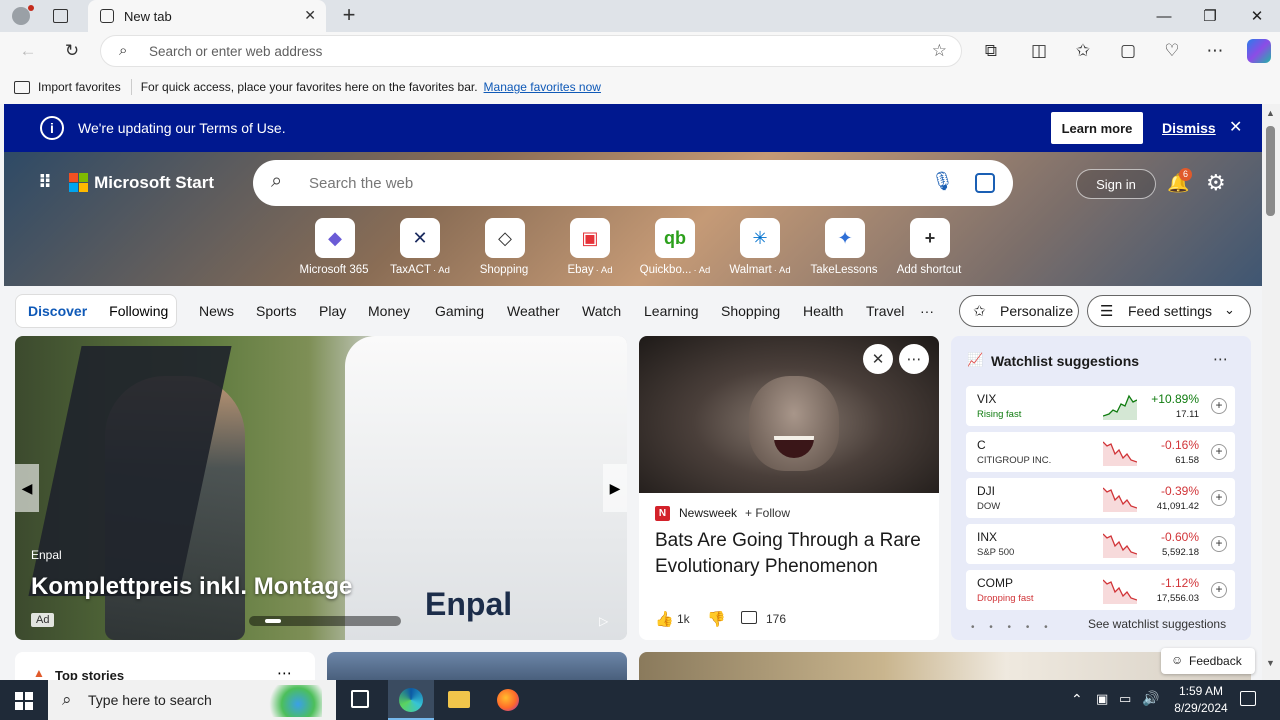  I want to click on watchlist-more-button: ⋯, so click(1220, 359).